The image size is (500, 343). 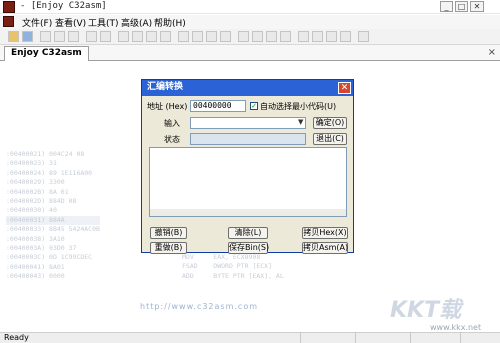 I want to click on window-title: - [Enjoy C32asm], so click(x=63, y=6).